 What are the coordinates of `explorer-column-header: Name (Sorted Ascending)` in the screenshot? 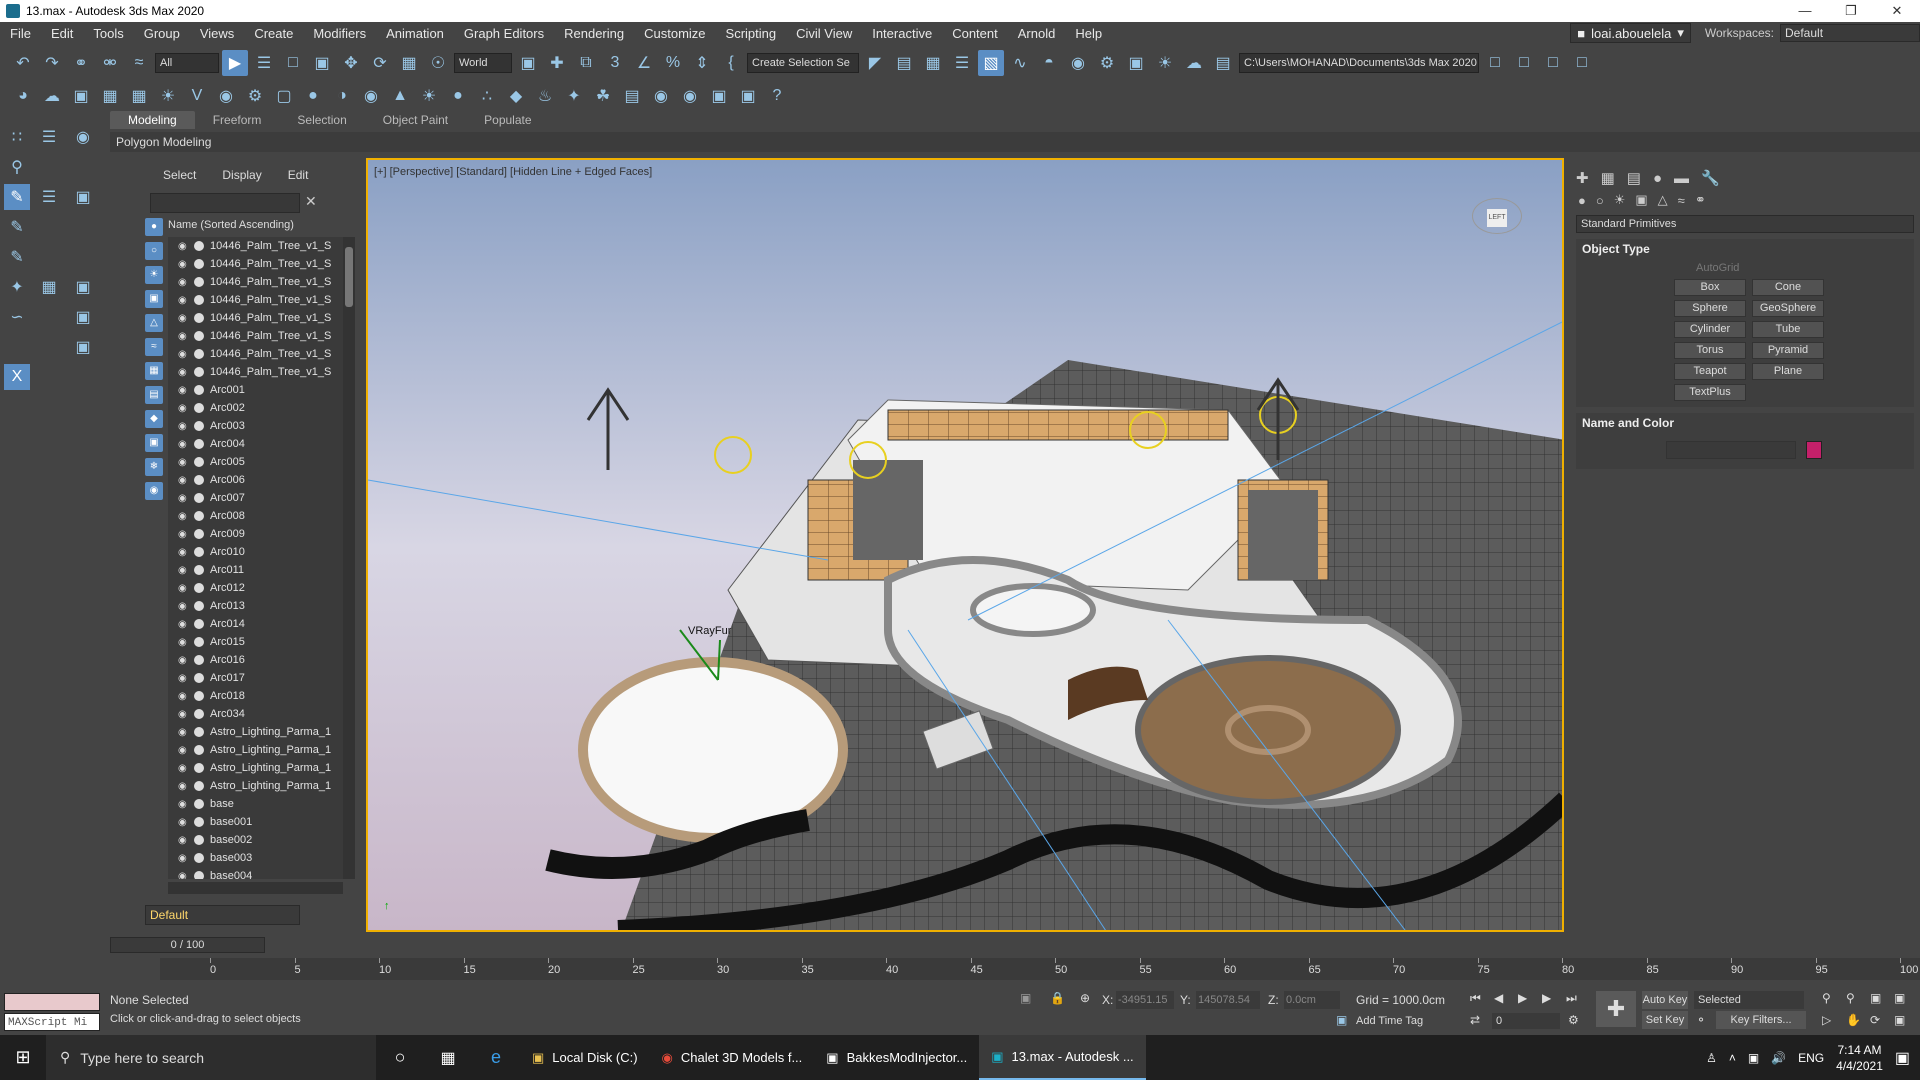 It's located at (258, 227).